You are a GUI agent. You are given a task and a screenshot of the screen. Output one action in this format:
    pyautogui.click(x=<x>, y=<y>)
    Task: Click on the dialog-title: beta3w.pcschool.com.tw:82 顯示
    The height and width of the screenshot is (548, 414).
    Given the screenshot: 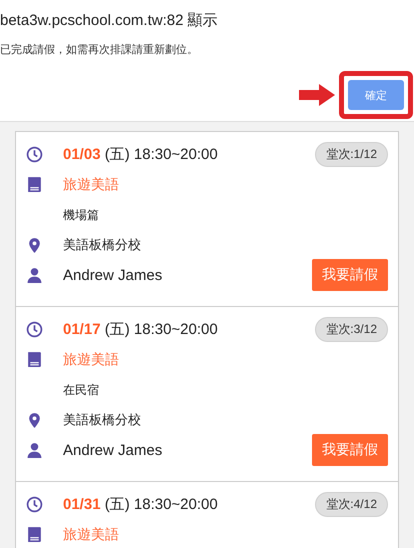 What is the action you would take?
    pyautogui.click(x=109, y=21)
    